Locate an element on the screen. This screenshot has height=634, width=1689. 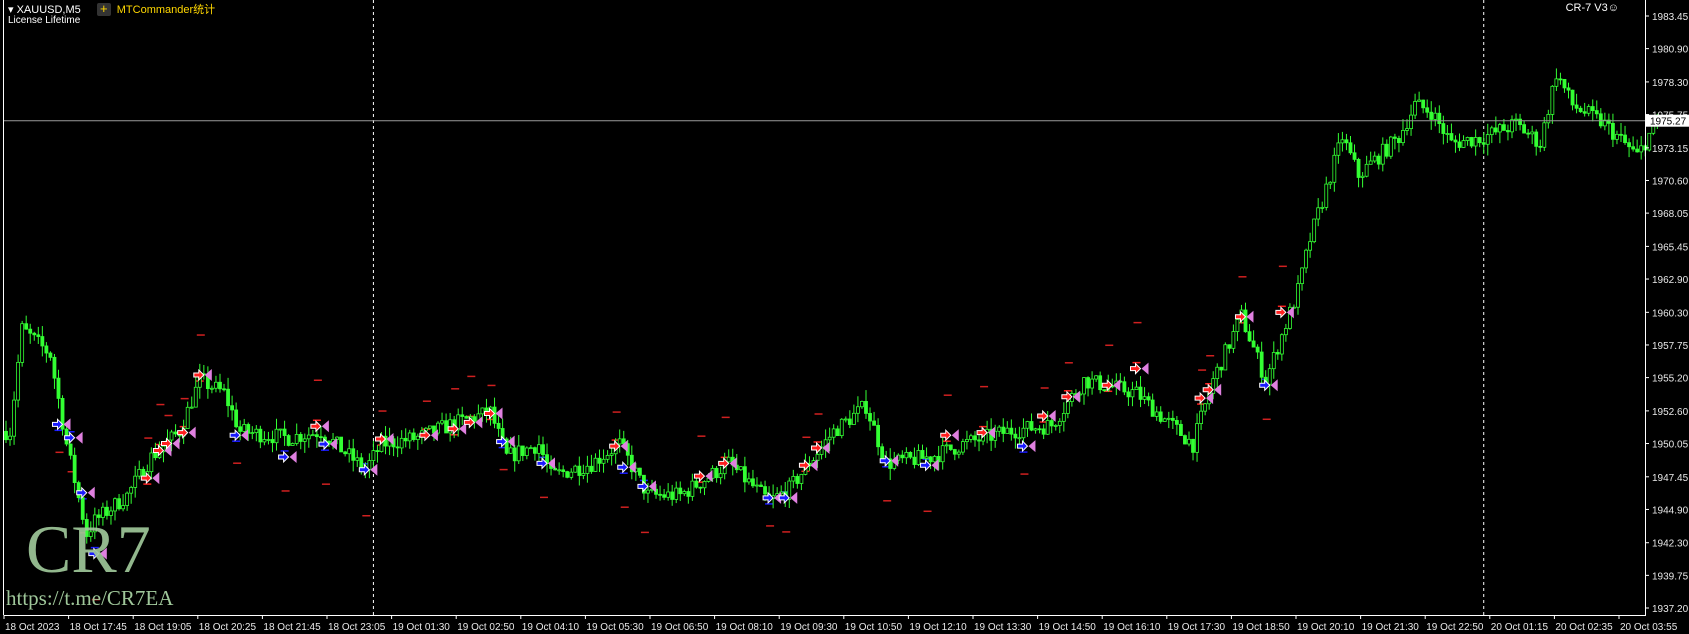
time-tick-label: 18 Oct 21:45 is located at coordinates (292, 627).